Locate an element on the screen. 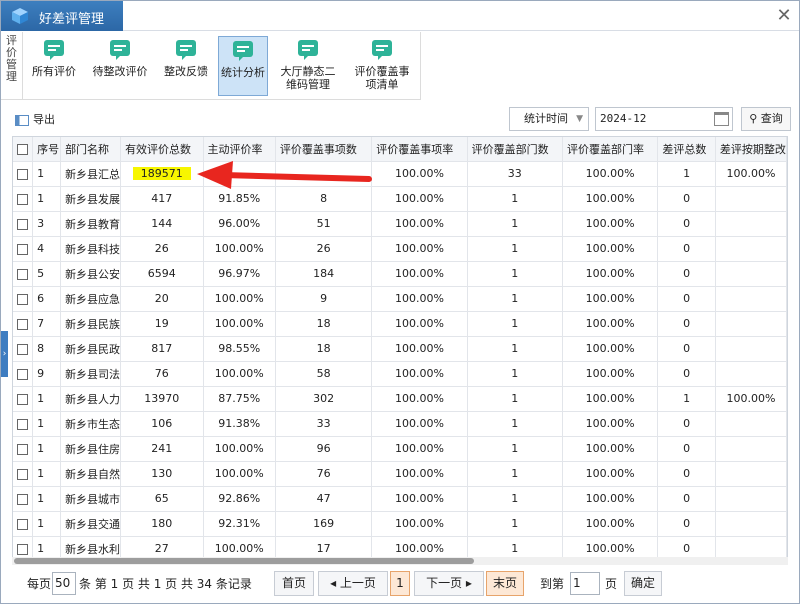 The width and height of the screenshot is (800, 605). column-header: 差评总数 is located at coordinates (686, 149).